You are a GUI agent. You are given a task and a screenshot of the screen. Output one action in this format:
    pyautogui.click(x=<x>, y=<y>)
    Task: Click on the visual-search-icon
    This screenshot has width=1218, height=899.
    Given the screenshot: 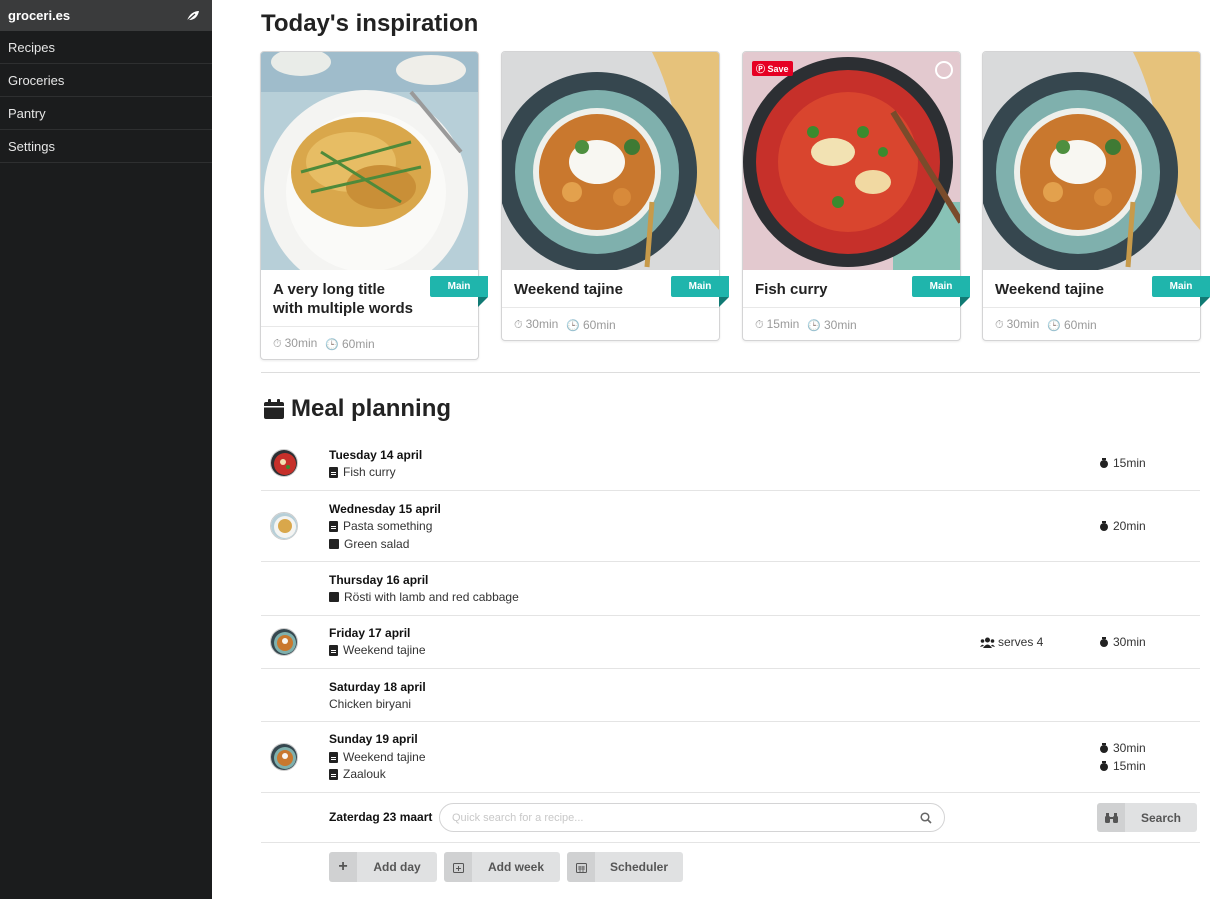 What is the action you would take?
    pyautogui.click(x=944, y=70)
    